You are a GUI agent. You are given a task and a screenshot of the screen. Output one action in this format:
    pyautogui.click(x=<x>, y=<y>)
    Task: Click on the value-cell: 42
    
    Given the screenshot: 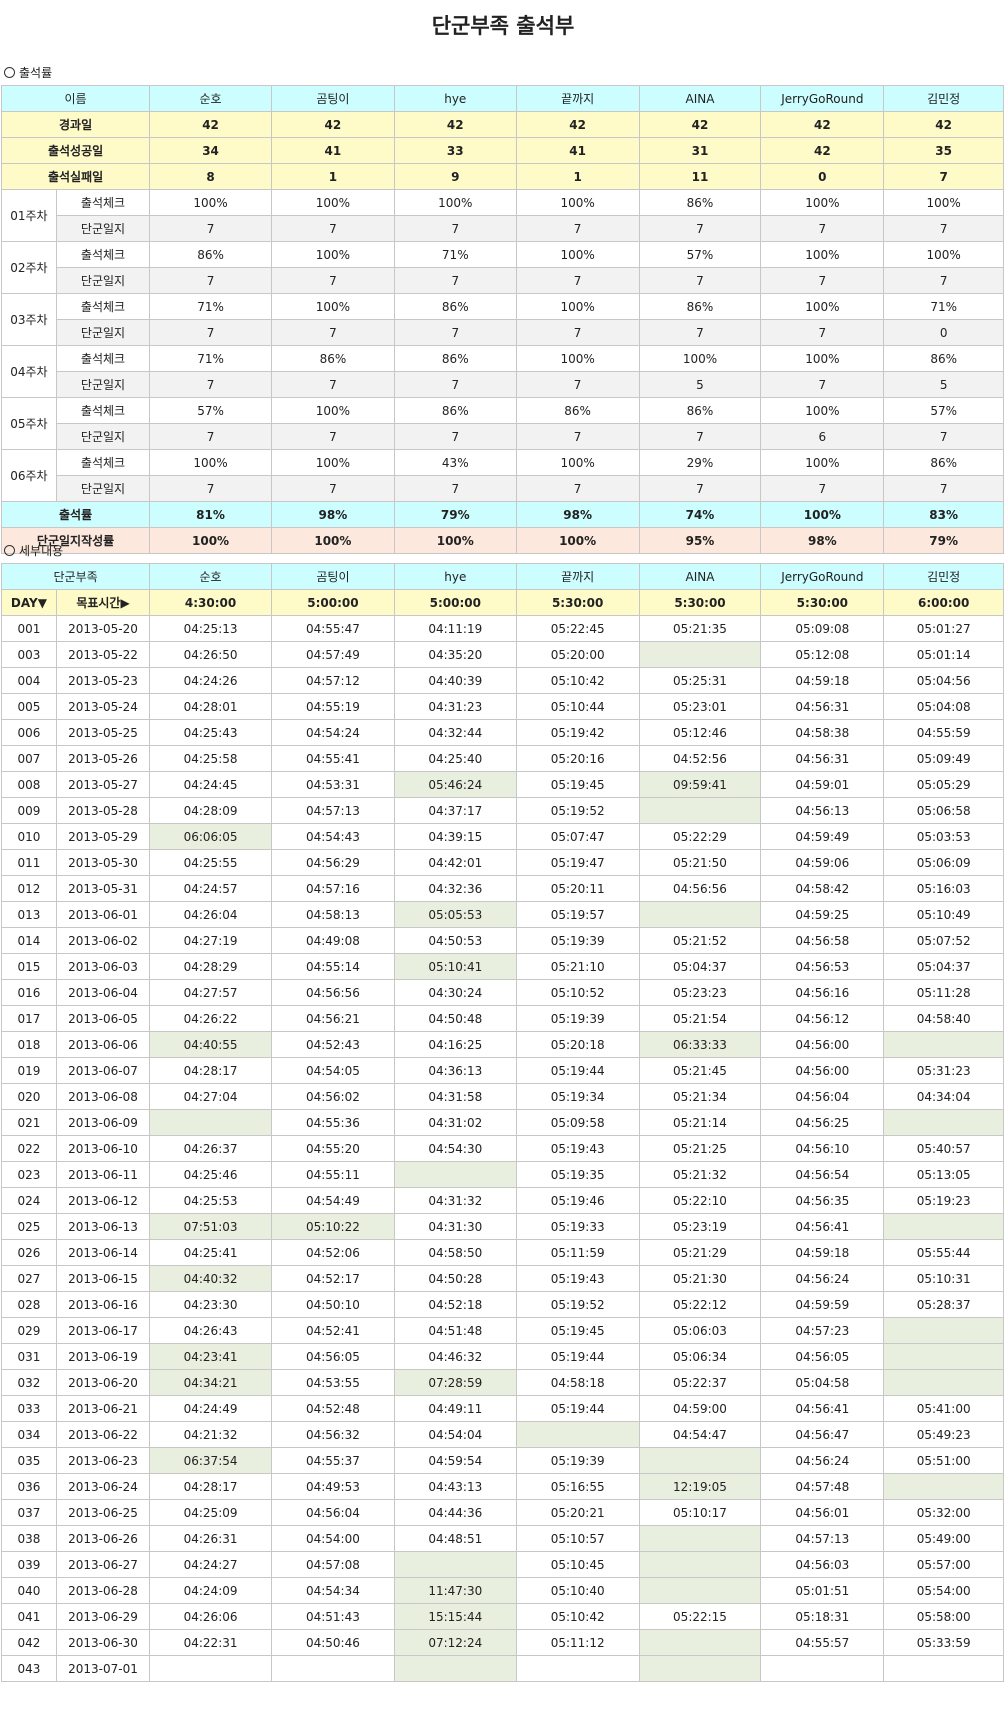 What is the action you would take?
    pyautogui.click(x=577, y=124)
    